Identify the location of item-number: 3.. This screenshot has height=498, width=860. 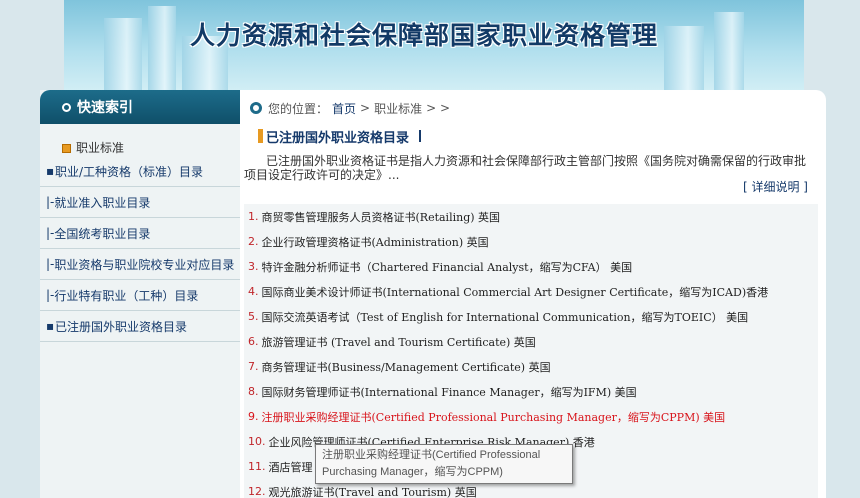
(253, 266).